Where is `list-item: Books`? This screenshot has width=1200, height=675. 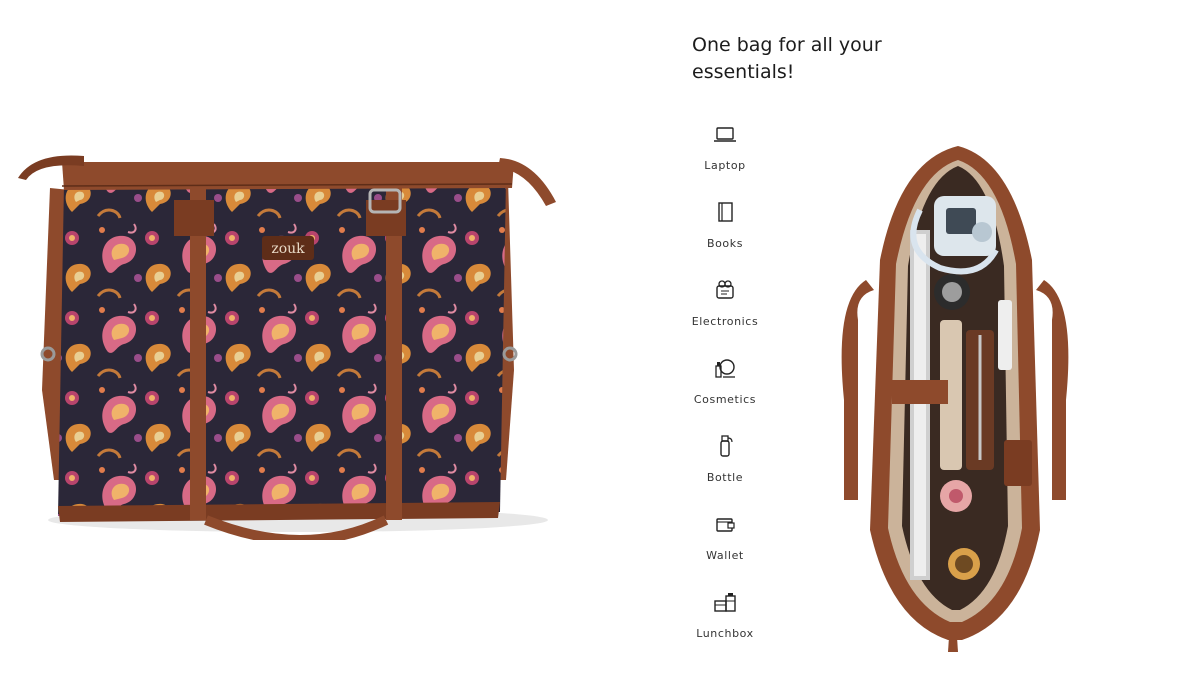 list-item: Books is located at coordinates (725, 237).